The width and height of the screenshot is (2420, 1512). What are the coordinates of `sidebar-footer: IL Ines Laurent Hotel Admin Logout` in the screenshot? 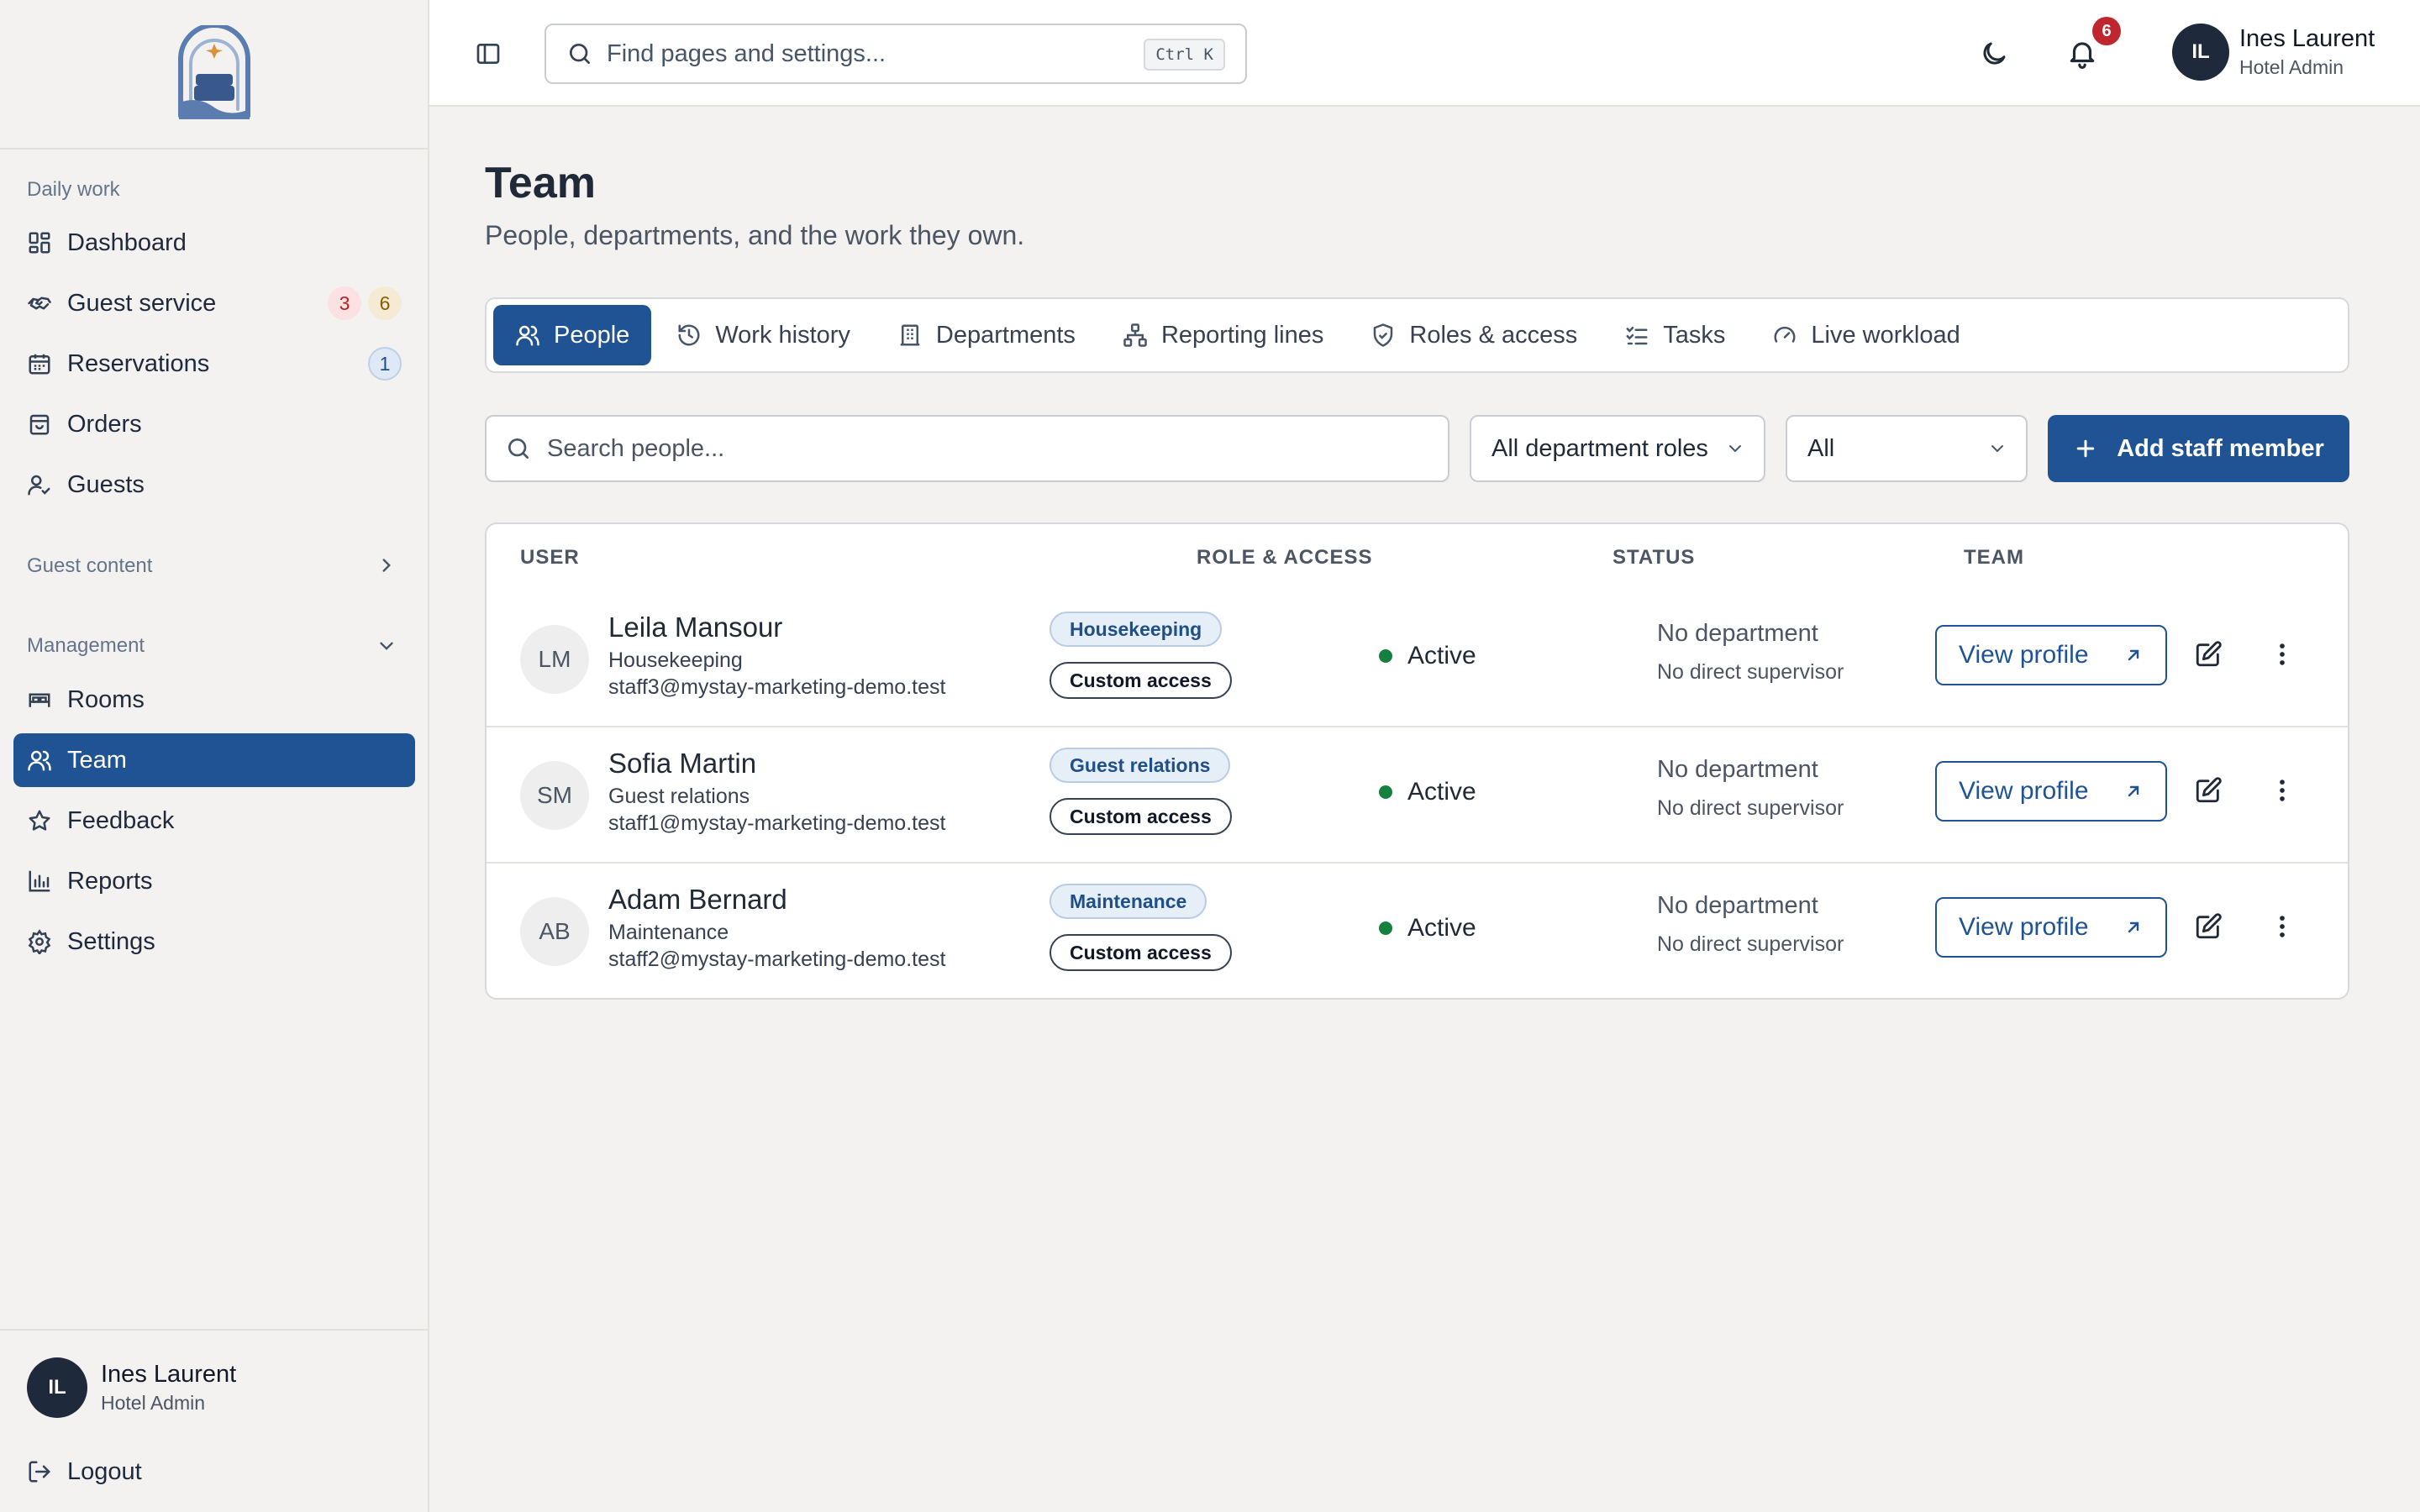 It's located at (214, 1420).